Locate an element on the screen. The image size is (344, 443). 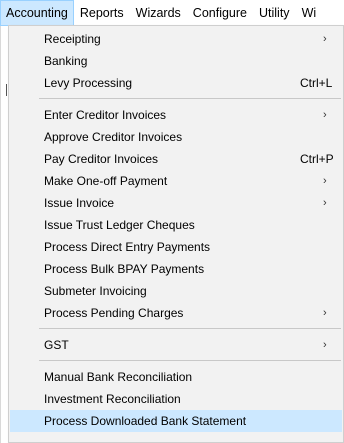
menu-item-label: Submeter Invoicing is located at coordinates (95, 291).